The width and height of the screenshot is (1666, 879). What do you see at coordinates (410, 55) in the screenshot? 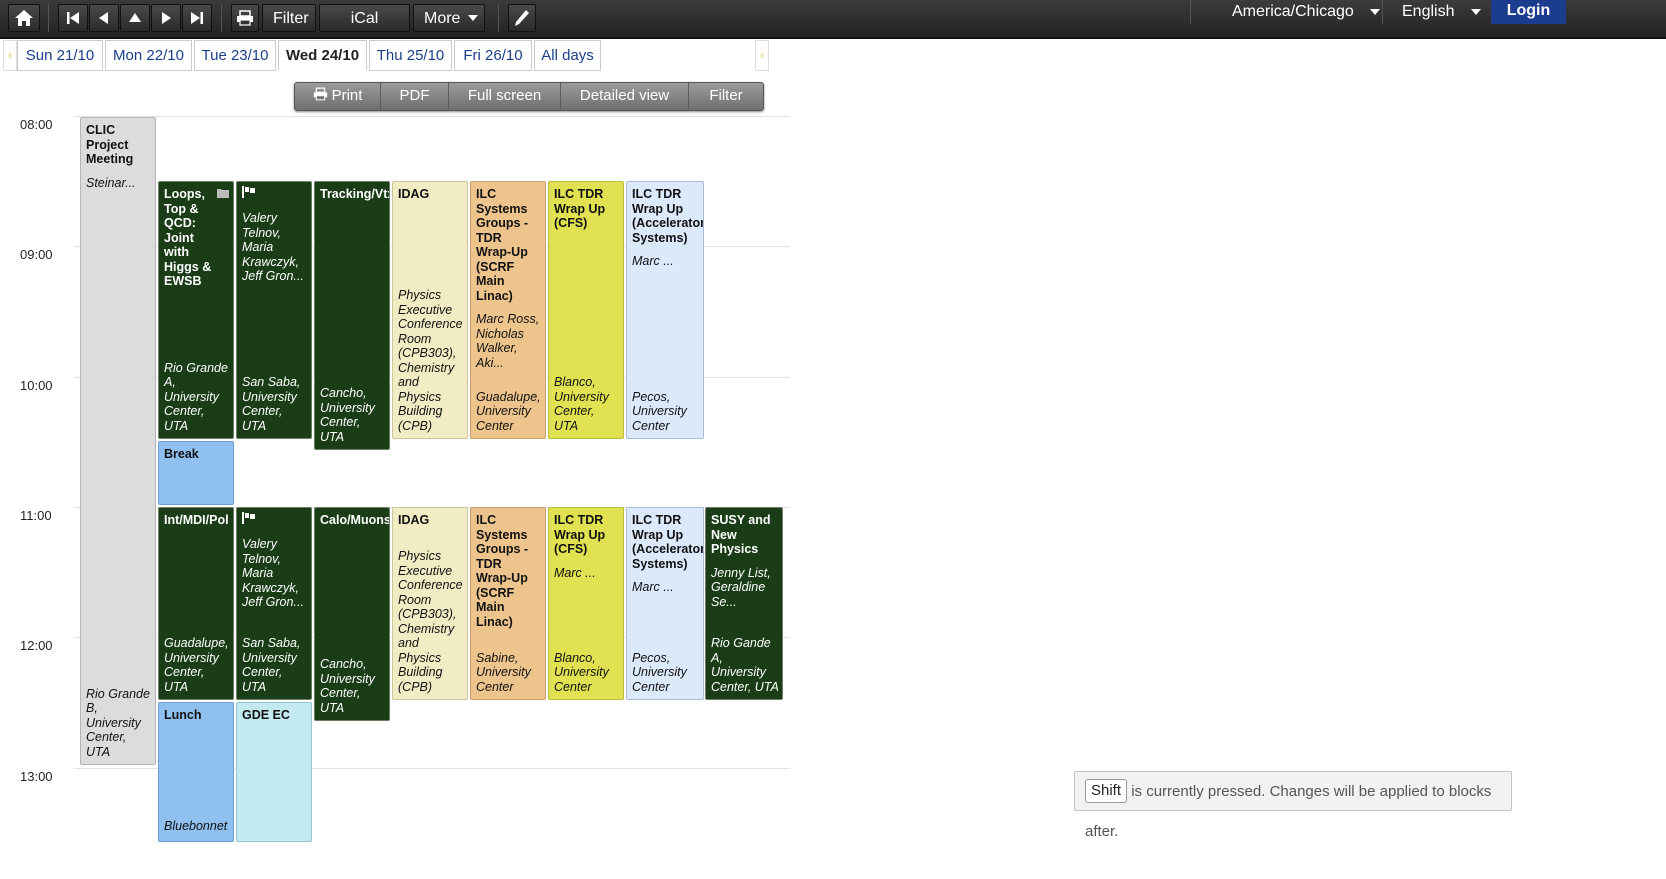
I see `tab-thu: Thu 25/10` at bounding box center [410, 55].